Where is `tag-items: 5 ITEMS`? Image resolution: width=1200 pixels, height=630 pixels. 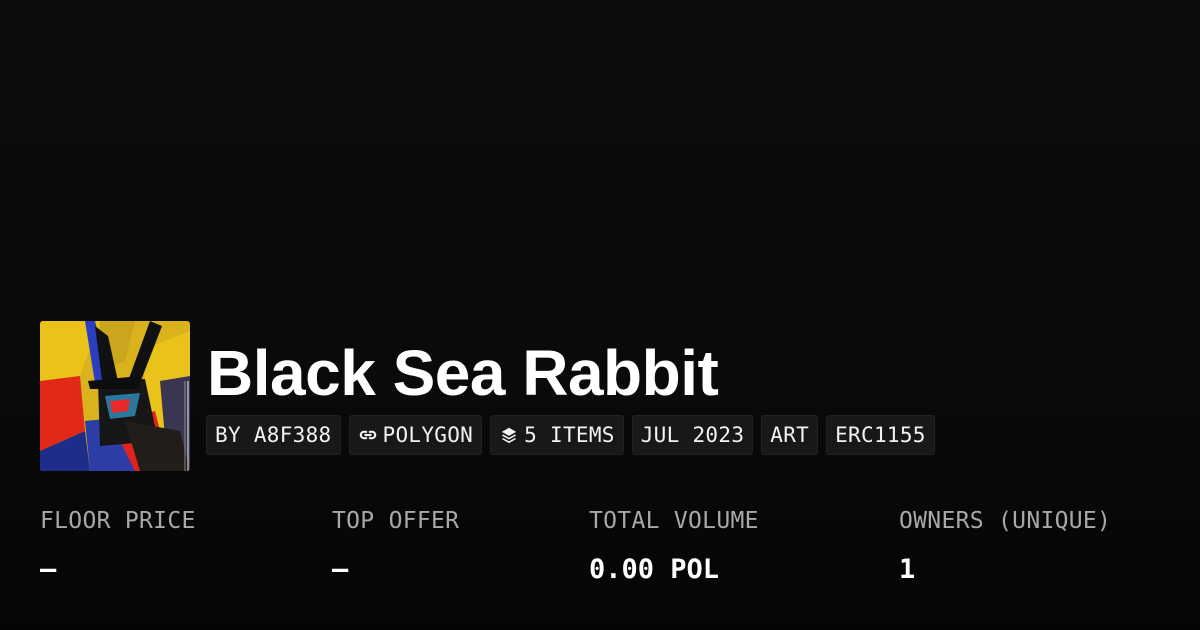 tag-items: 5 ITEMS is located at coordinates (557, 435).